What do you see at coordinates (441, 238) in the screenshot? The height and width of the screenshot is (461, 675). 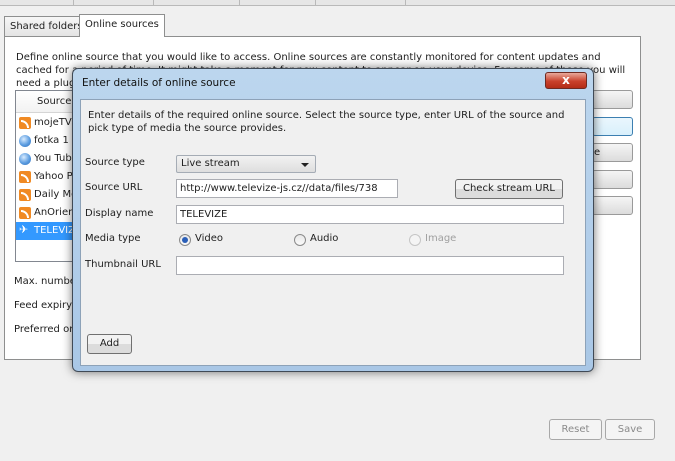 I see `media-image-label: Image` at bounding box center [441, 238].